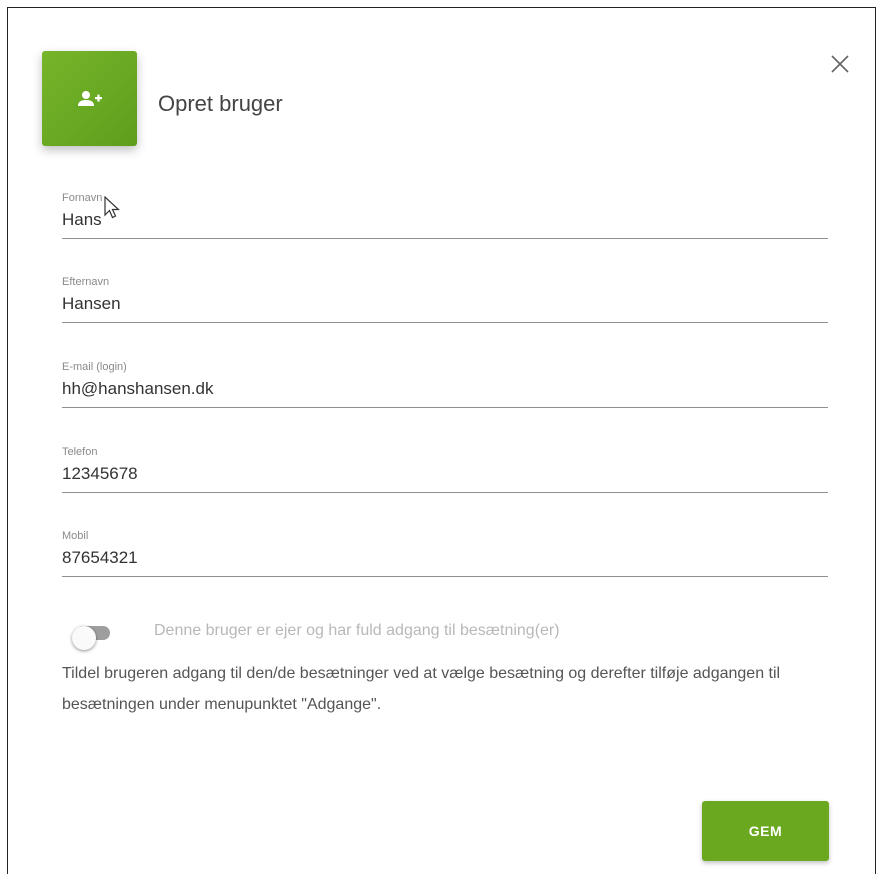  What do you see at coordinates (75, 536) in the screenshot?
I see `mobile-label: Mobil` at bounding box center [75, 536].